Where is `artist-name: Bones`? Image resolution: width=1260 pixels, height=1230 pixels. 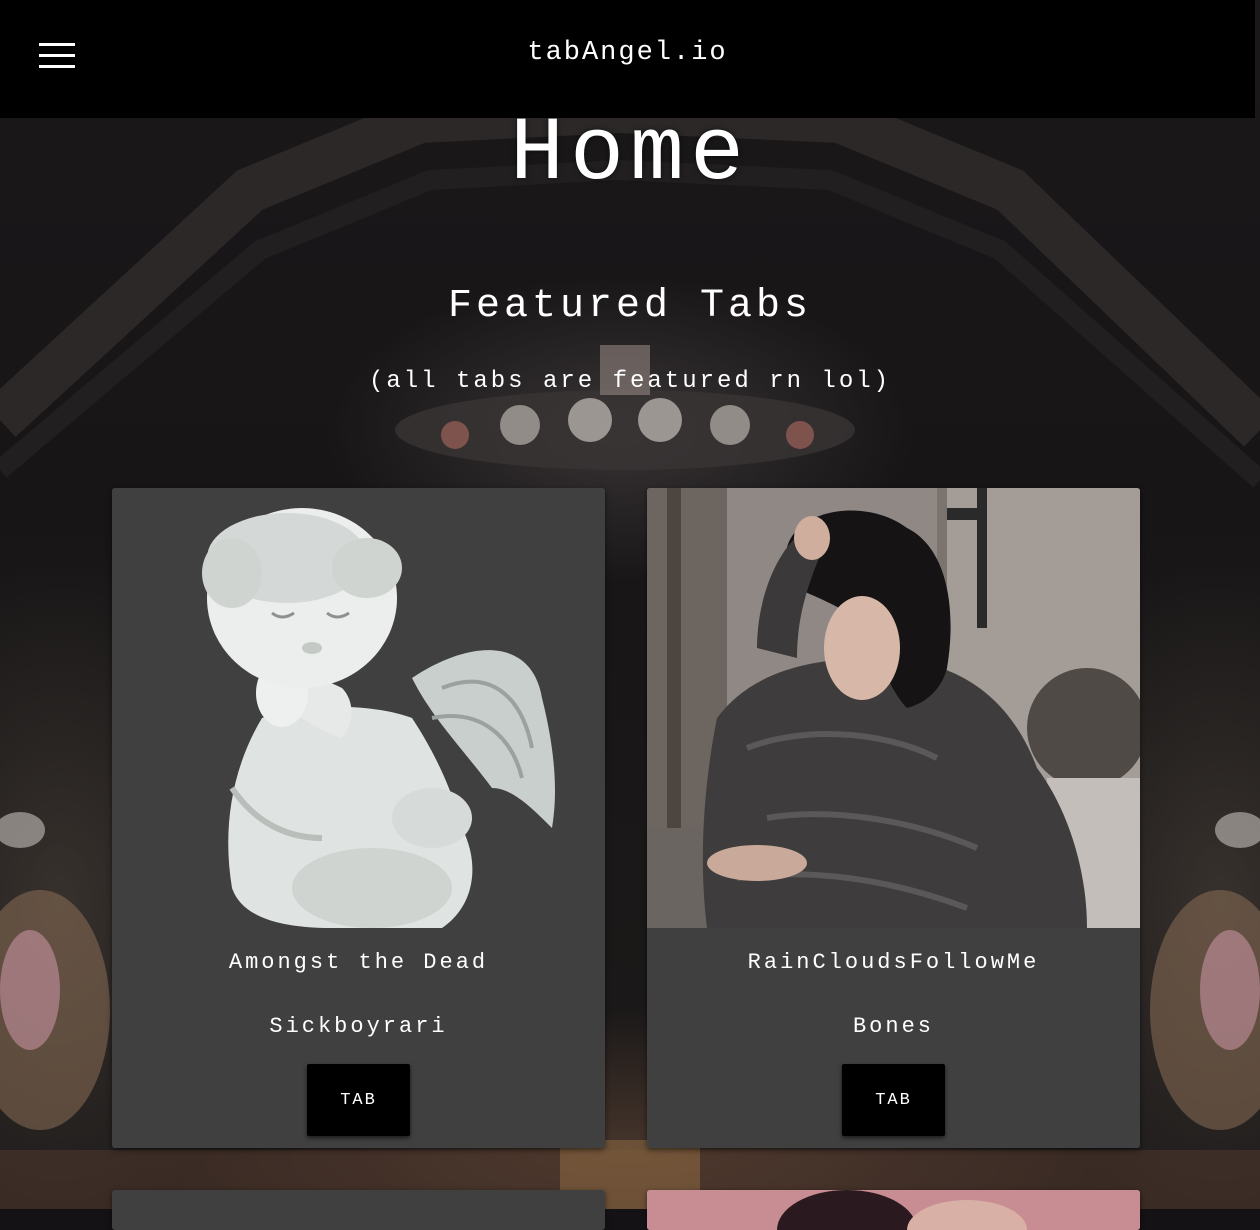 artist-name: Bones is located at coordinates (893, 1026).